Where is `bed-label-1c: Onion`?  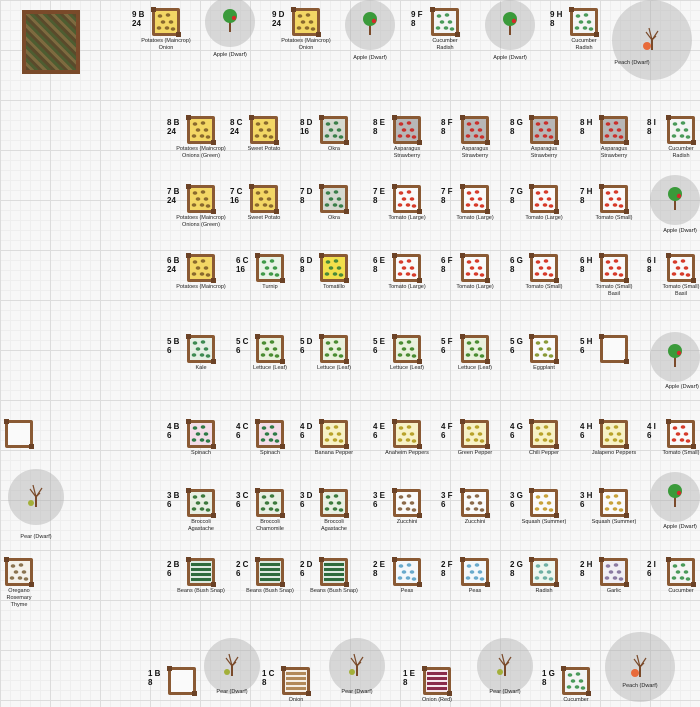
bed-label-1c: Onion is located at coordinates (296, 700).